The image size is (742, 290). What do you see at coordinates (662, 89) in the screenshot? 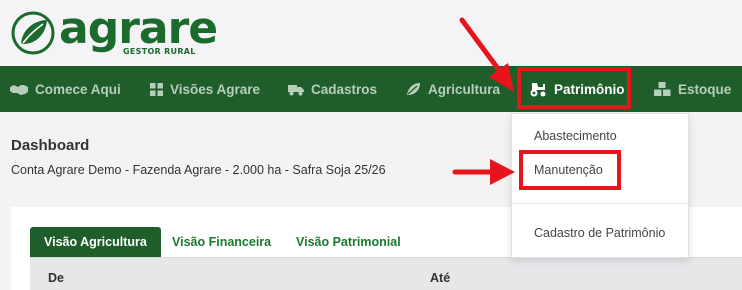
I see `boxes-icon` at bounding box center [662, 89].